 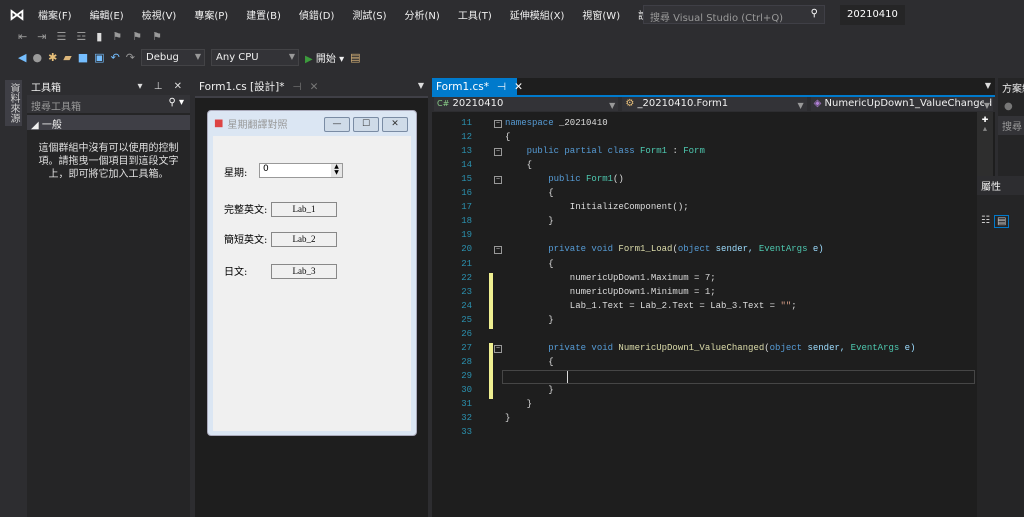 What do you see at coordinates (986, 105) in the screenshot?
I see `chevron-down-icon: ▼` at bounding box center [986, 105].